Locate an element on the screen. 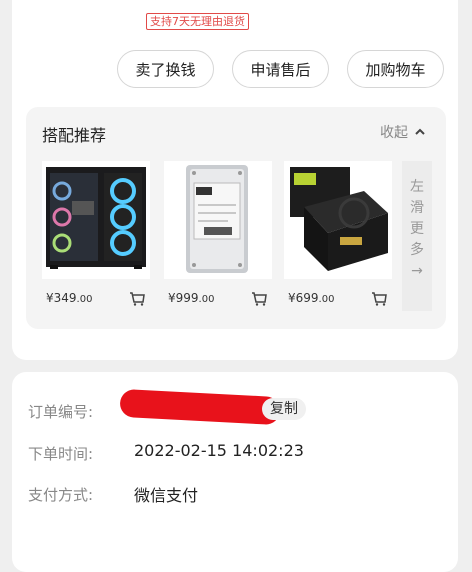 The height and width of the screenshot is (572, 472). swipe-more-label: 左滑更多→ is located at coordinates (417, 229).